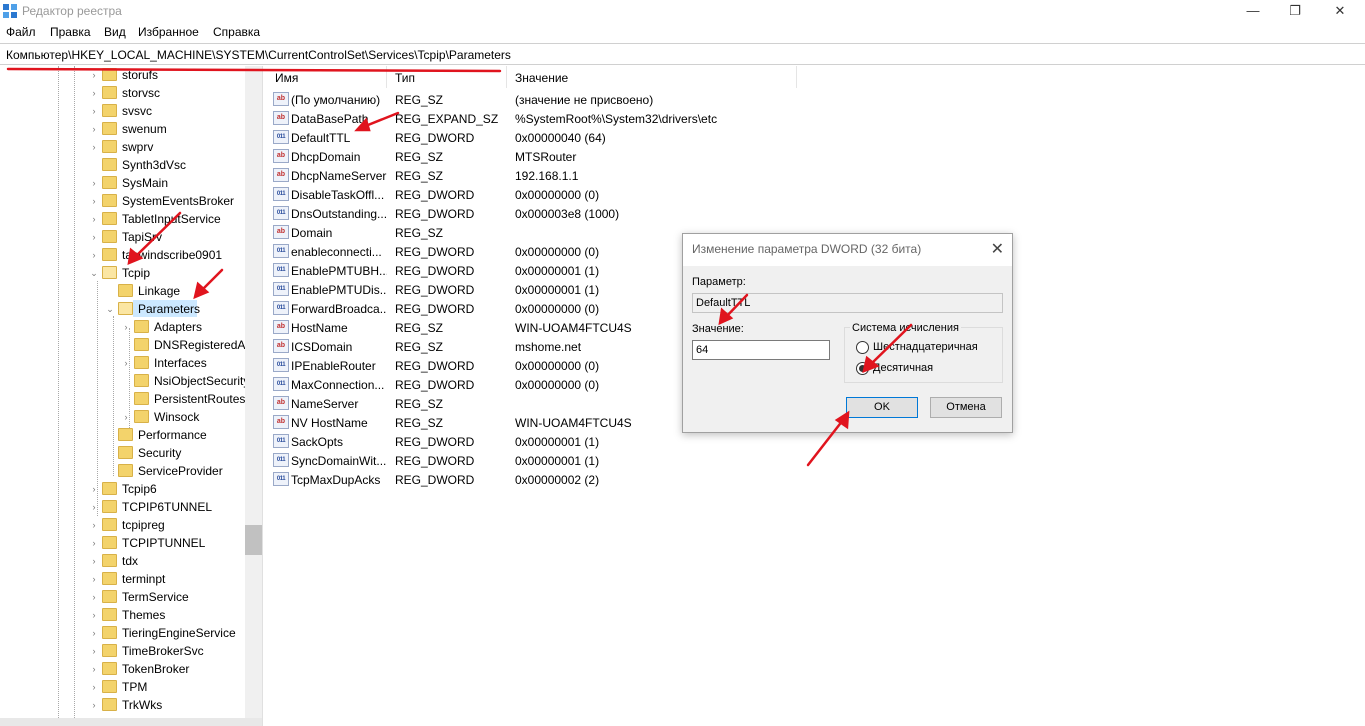 The width and height of the screenshot is (1365, 726). I want to click on tree-item: › swenum, so click(131, 129).